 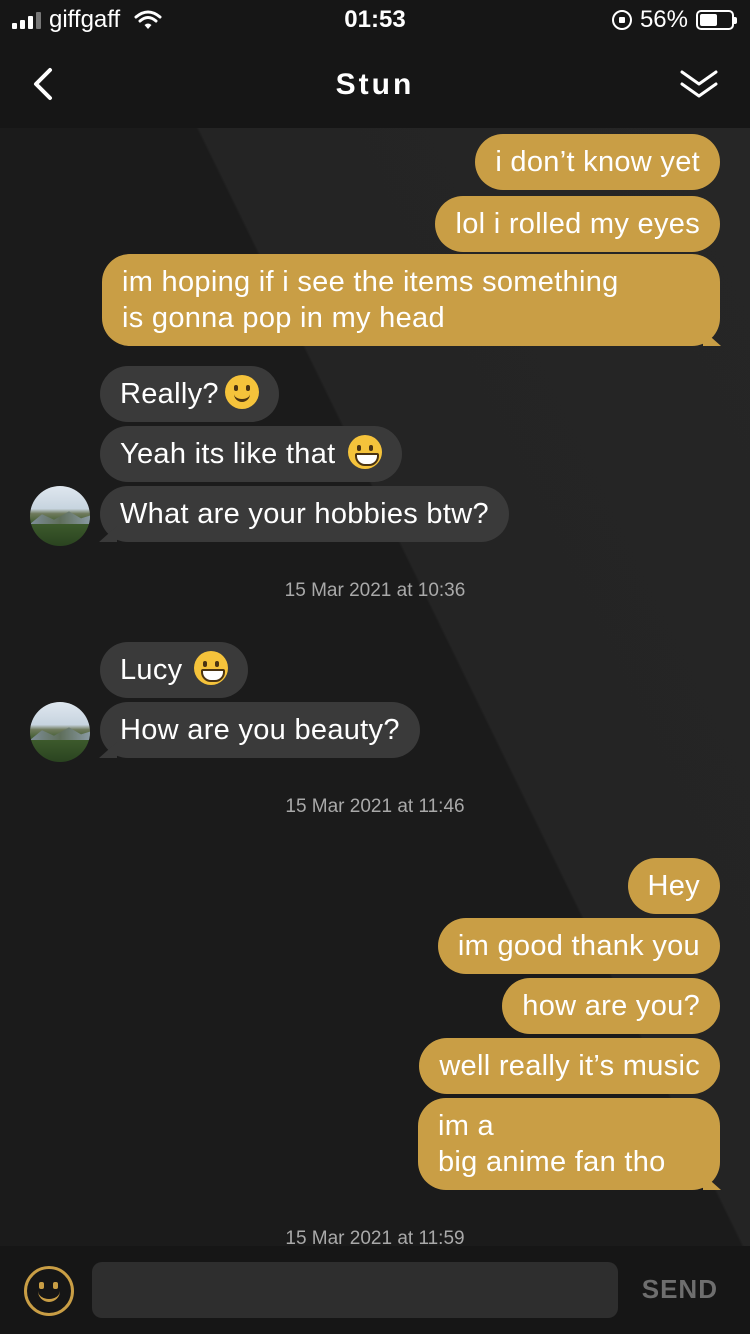 I want to click on message-text: im good thank you, so click(x=578, y=946).